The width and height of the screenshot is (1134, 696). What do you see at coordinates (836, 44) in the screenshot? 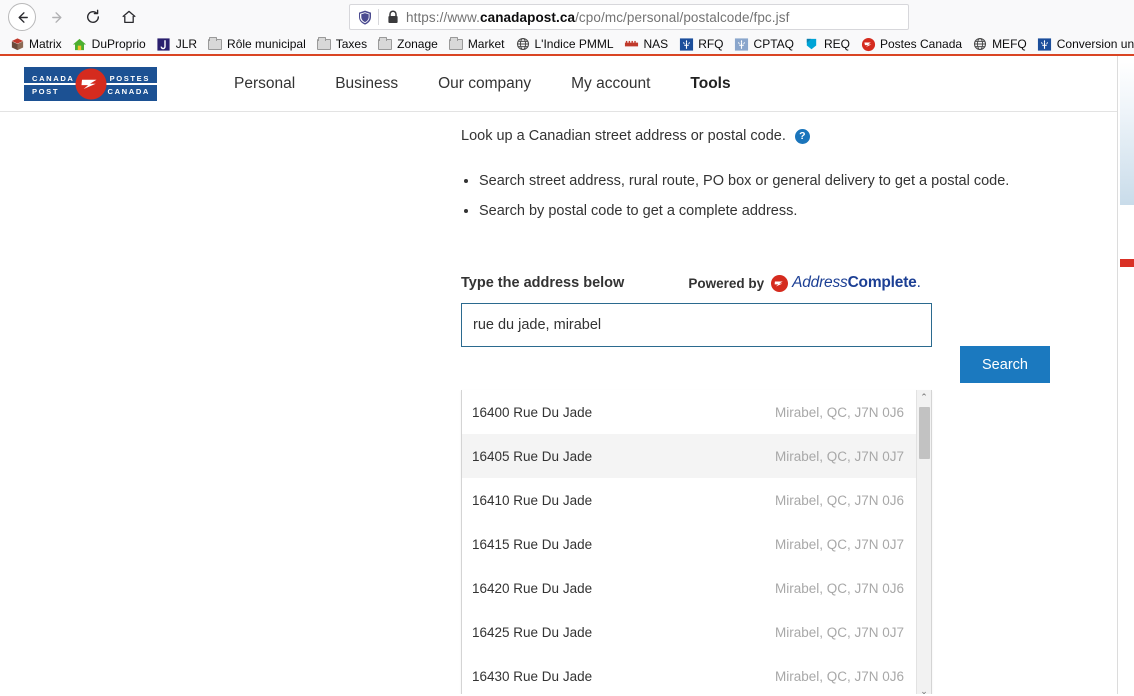
I see `bookmark-label: REQ` at bounding box center [836, 44].